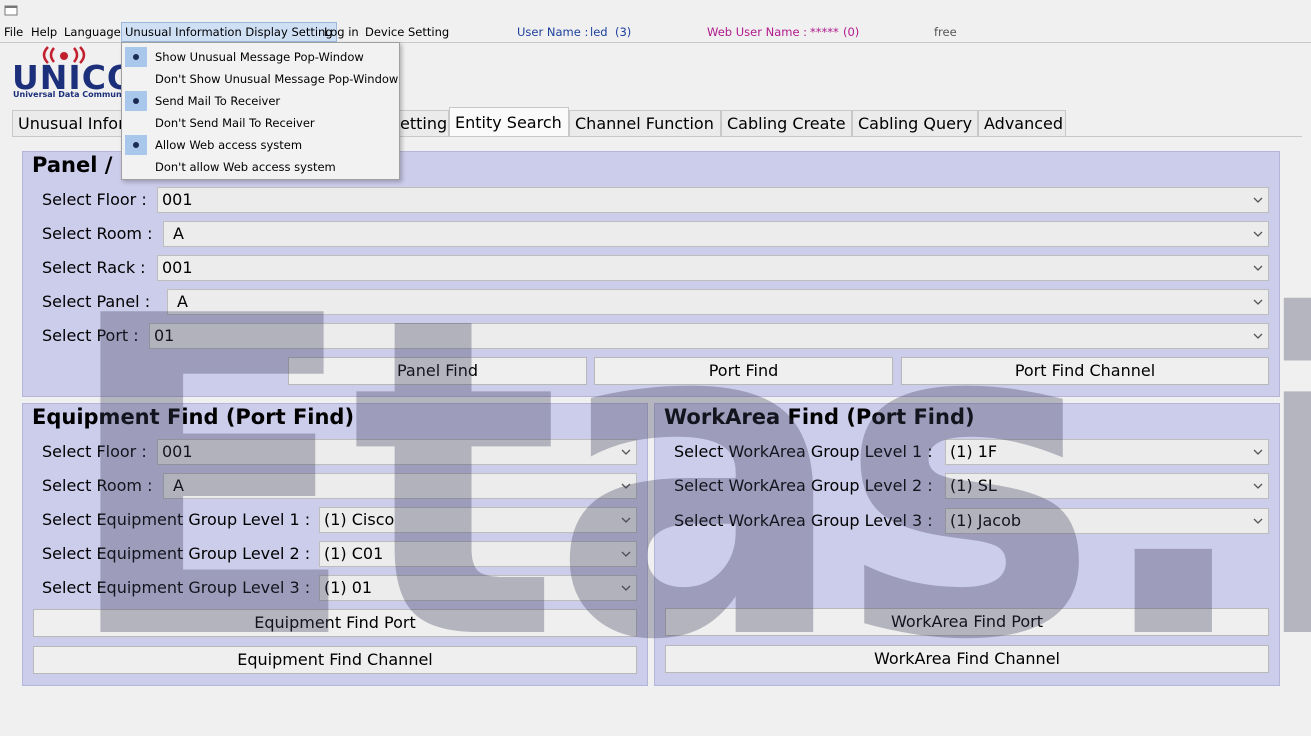 This screenshot has height=736, width=1311. I want to click on equip-group3-value: (1) 01, so click(348, 587).